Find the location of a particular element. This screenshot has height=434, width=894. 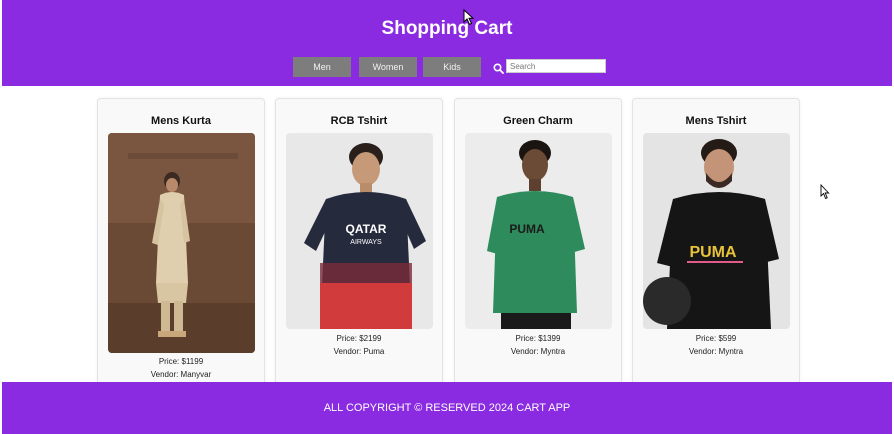

svg-text: QATAR is located at coordinates (366, 229).